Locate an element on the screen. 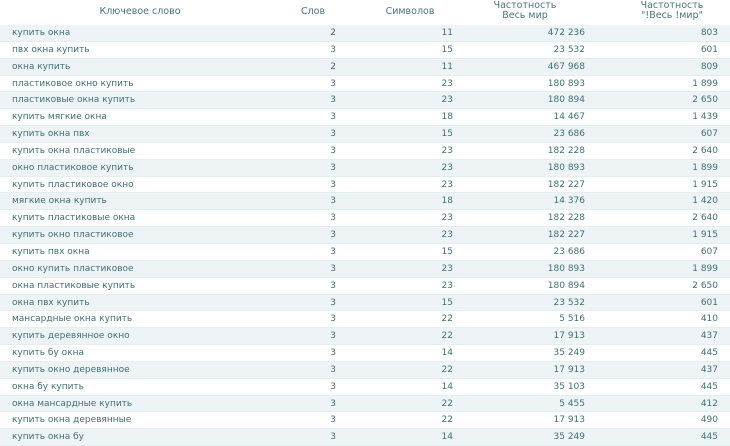 The image size is (730, 446). char-count-cell: 14 is located at coordinates (447, 386).